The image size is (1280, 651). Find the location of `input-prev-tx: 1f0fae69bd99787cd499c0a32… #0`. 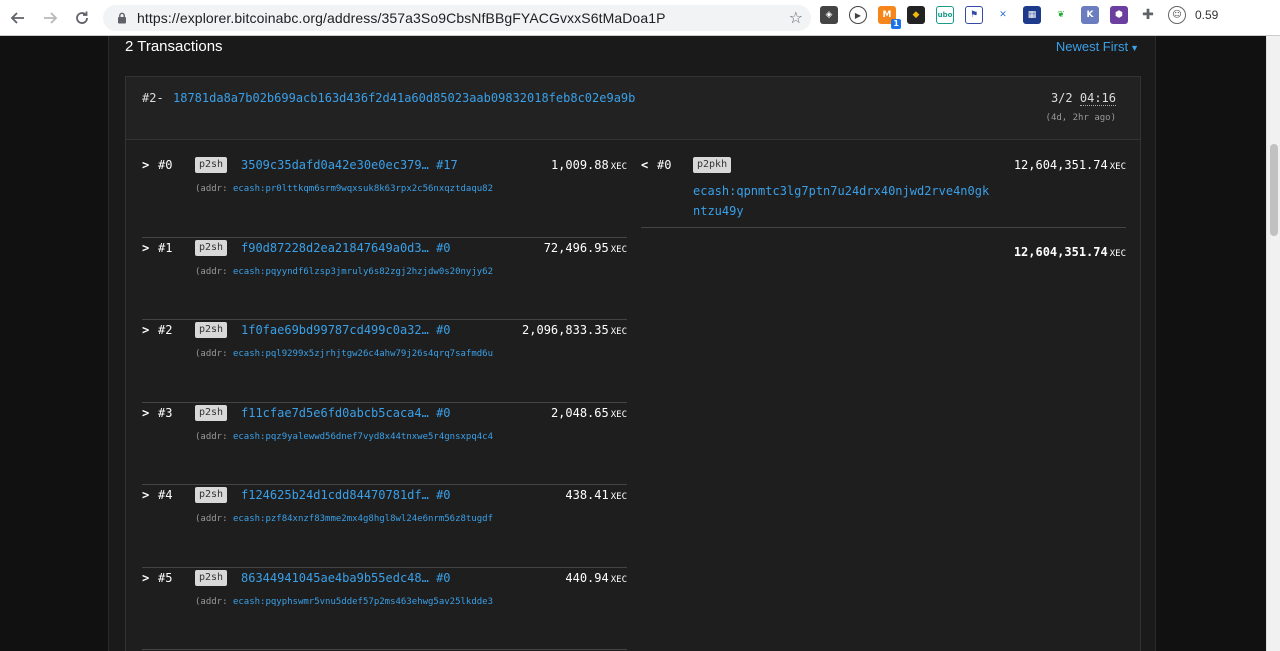

input-prev-tx: 1f0fae69bd99787cd499c0a32… #0 is located at coordinates (346, 330).